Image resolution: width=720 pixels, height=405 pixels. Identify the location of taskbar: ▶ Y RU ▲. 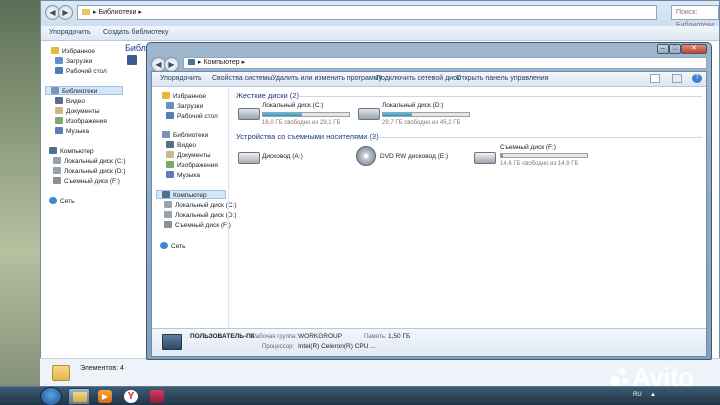
(360, 395).